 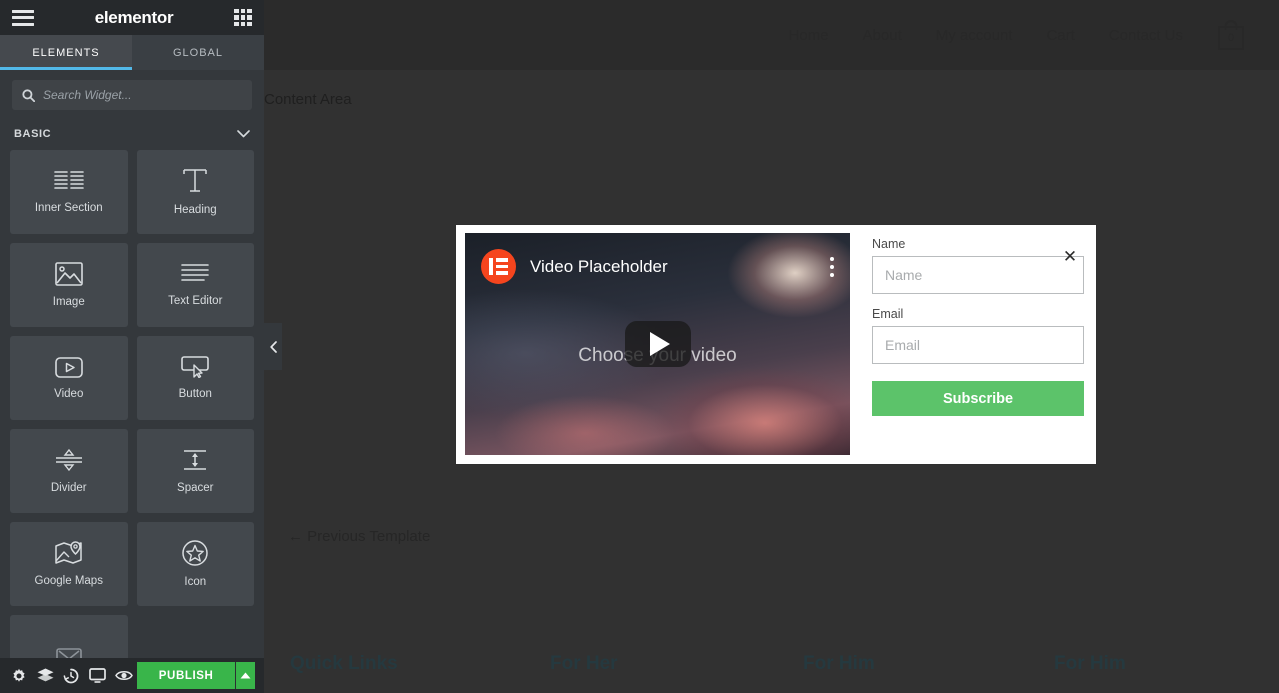 What do you see at coordinates (68, 653) in the screenshot?
I see `image-box-icon` at bounding box center [68, 653].